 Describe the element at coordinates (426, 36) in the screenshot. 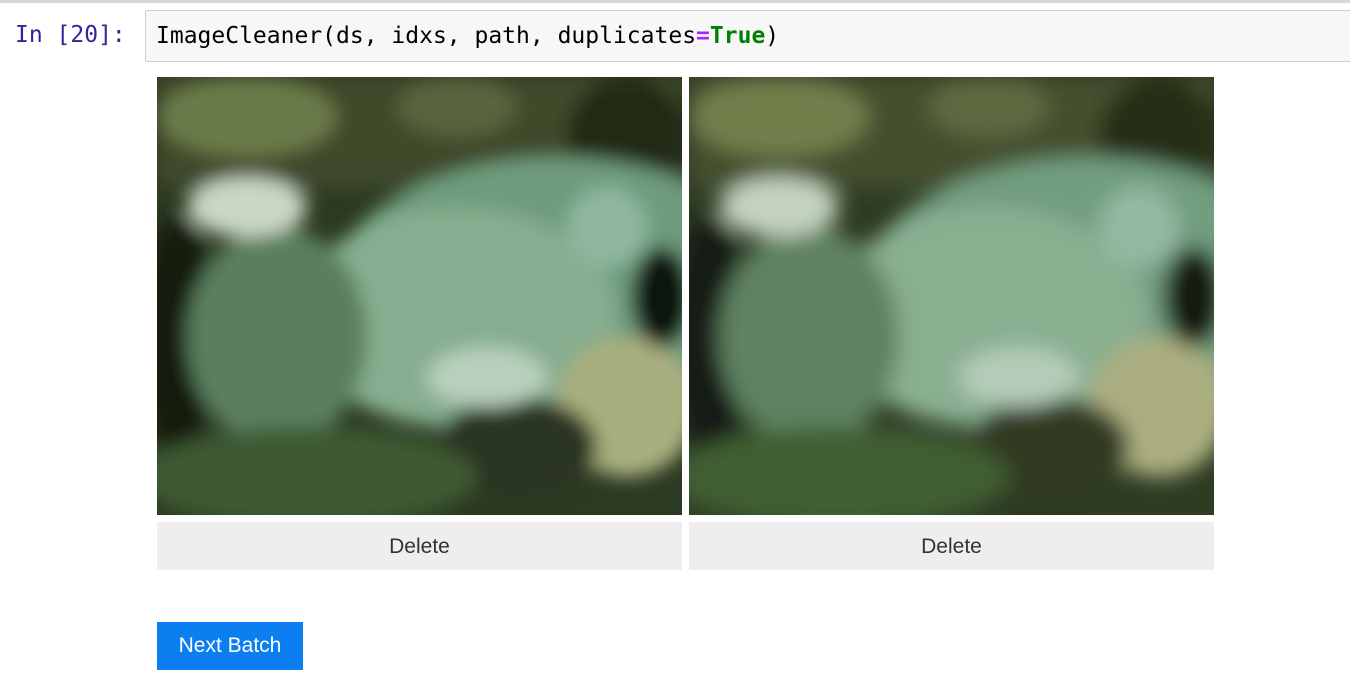

I see `code-call-text: ImageCleaner(ds, idxs, path, duplicates` at that location.